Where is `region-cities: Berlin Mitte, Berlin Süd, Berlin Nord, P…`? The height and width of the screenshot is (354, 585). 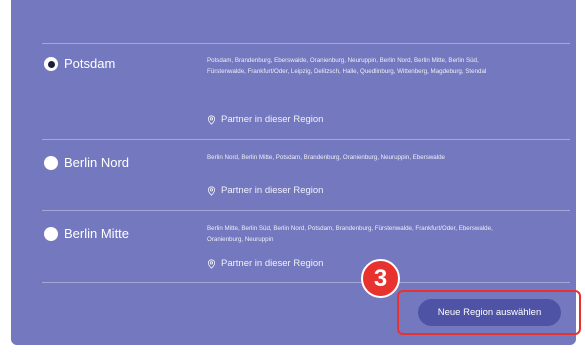 region-cities: Berlin Mitte, Berlin Süd, Berlin Nord, P… is located at coordinates (350, 234).